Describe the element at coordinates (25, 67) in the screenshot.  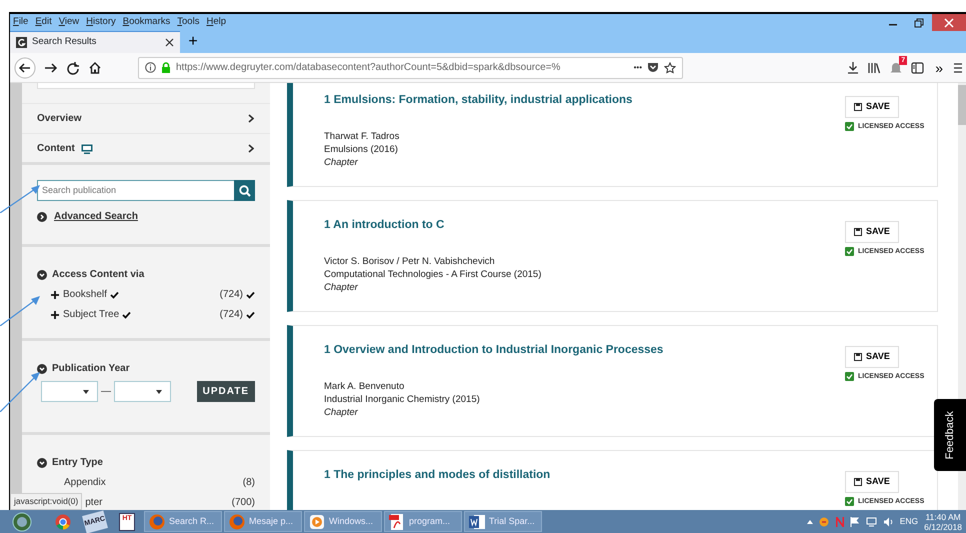
I see `back-icon` at that location.